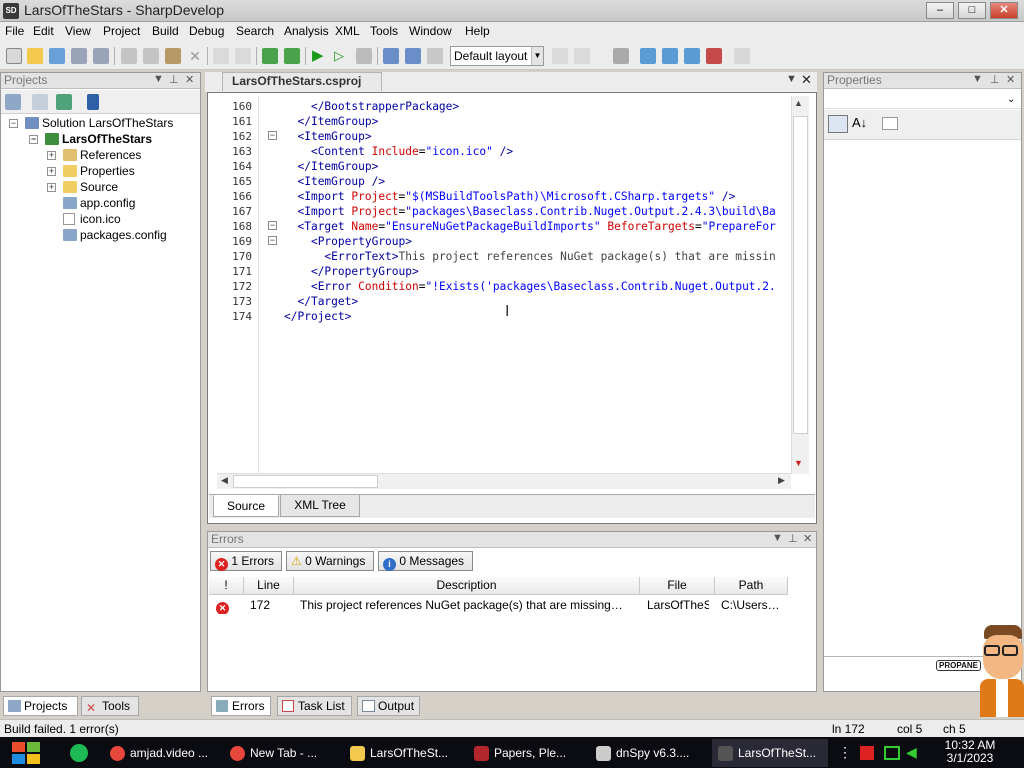  I want to click on properties-icon, so click(13, 102).